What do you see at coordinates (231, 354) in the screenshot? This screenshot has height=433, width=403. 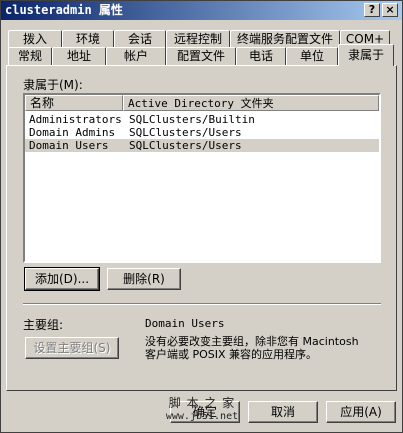 I see `primary-group-note-line2: 客户端或 POSIX 兼容的应用程序。` at bounding box center [231, 354].